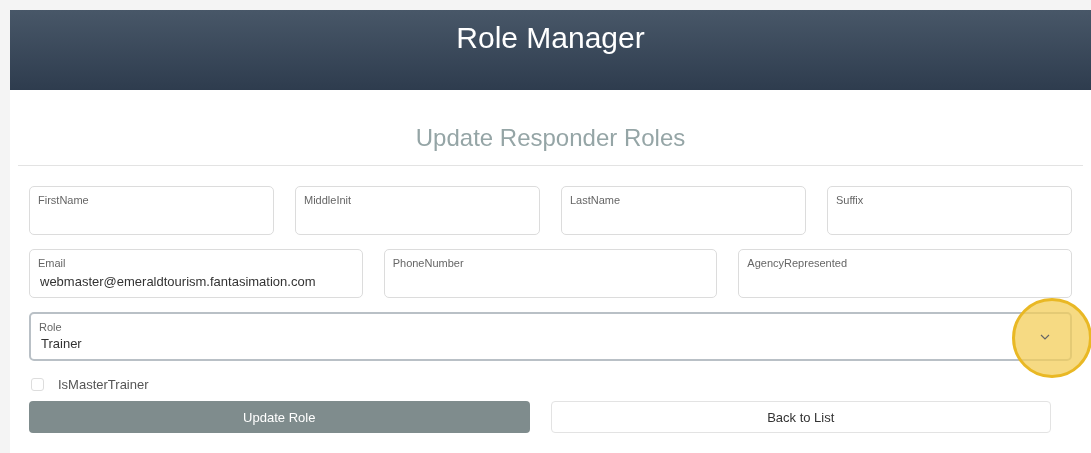  I want to click on field-label: Email, so click(52, 262).